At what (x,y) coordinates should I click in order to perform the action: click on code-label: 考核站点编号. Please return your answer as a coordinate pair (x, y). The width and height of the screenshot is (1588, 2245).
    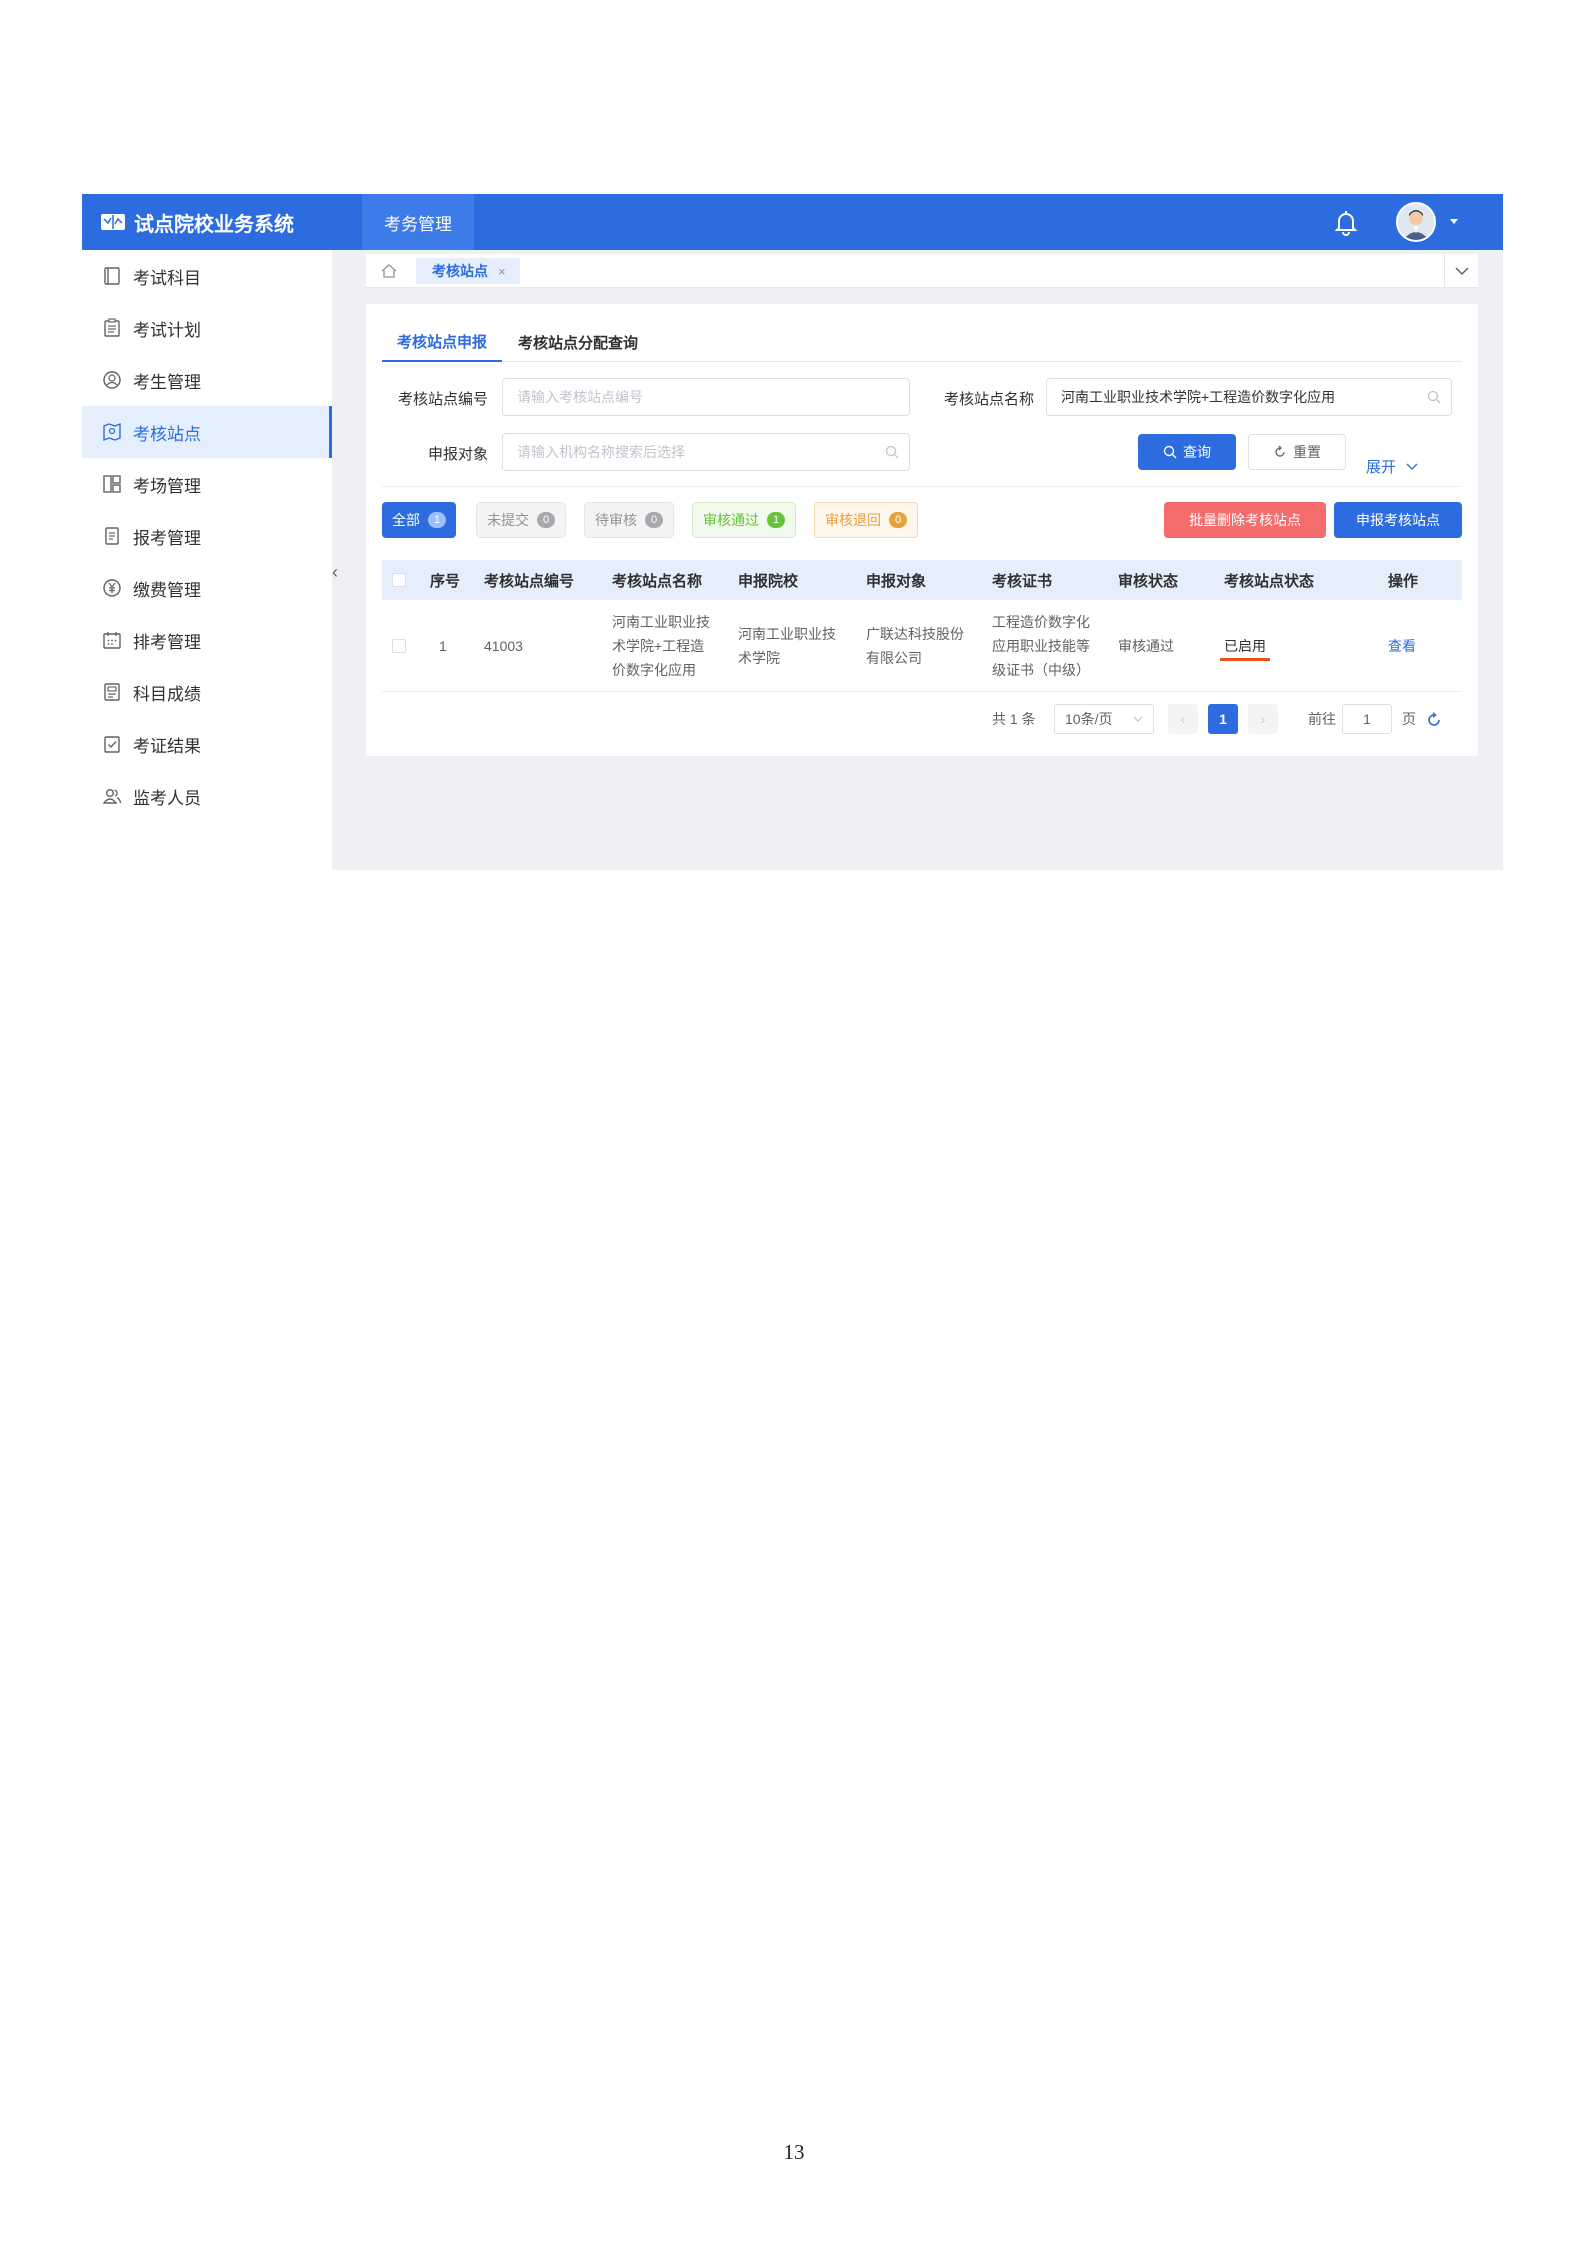
    Looking at the image, I should click on (442, 399).